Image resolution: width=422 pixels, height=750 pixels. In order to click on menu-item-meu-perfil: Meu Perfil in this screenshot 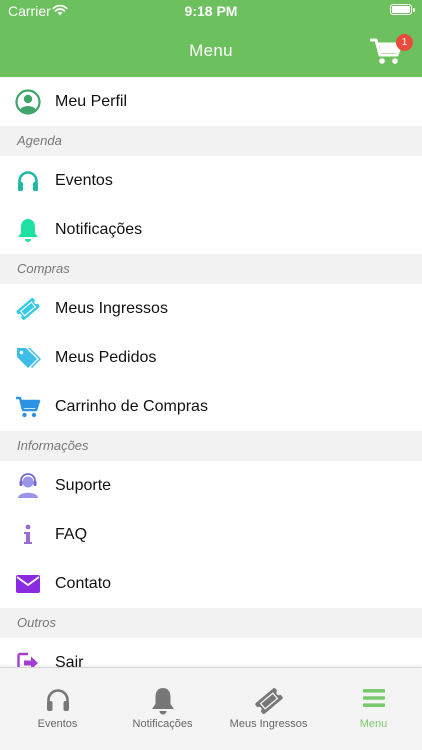, I will do `click(211, 101)`.